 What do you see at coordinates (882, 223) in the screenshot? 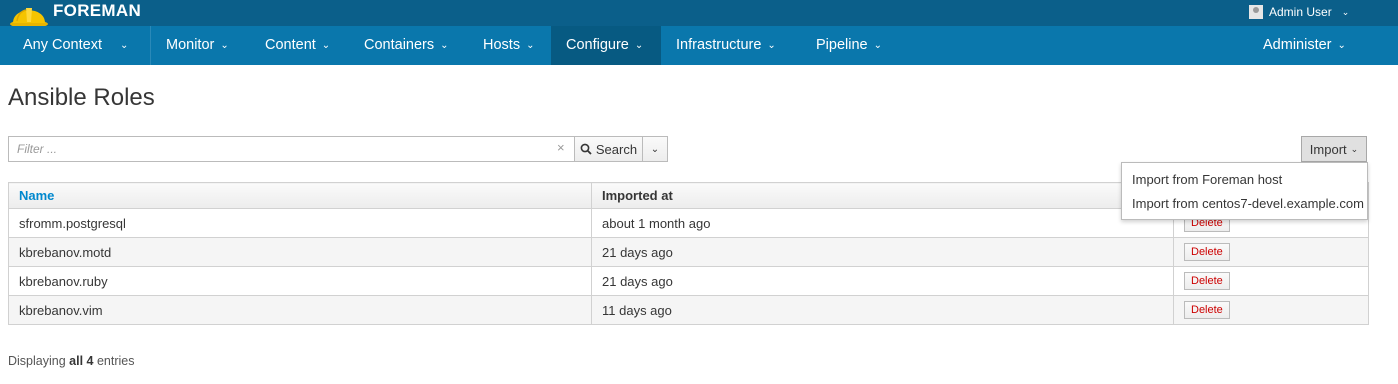
I see `imported-at: about 1 month ago` at bounding box center [882, 223].